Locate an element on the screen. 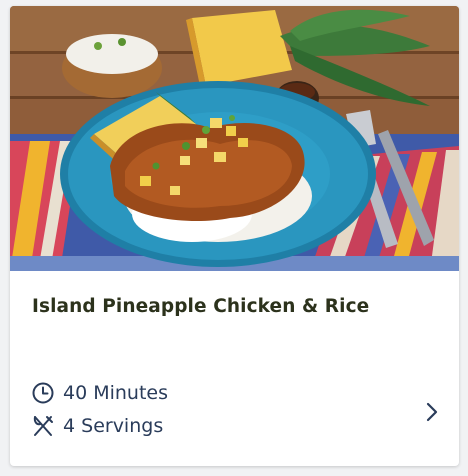  servings: 4 Servings is located at coordinates (97, 426).